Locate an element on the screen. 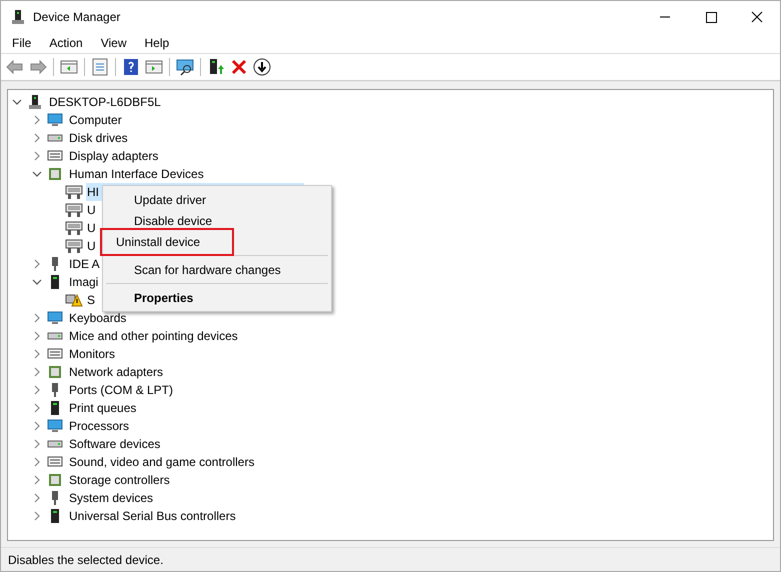 The width and height of the screenshot is (781, 572). tree-item: Processors is located at coordinates (99, 426).